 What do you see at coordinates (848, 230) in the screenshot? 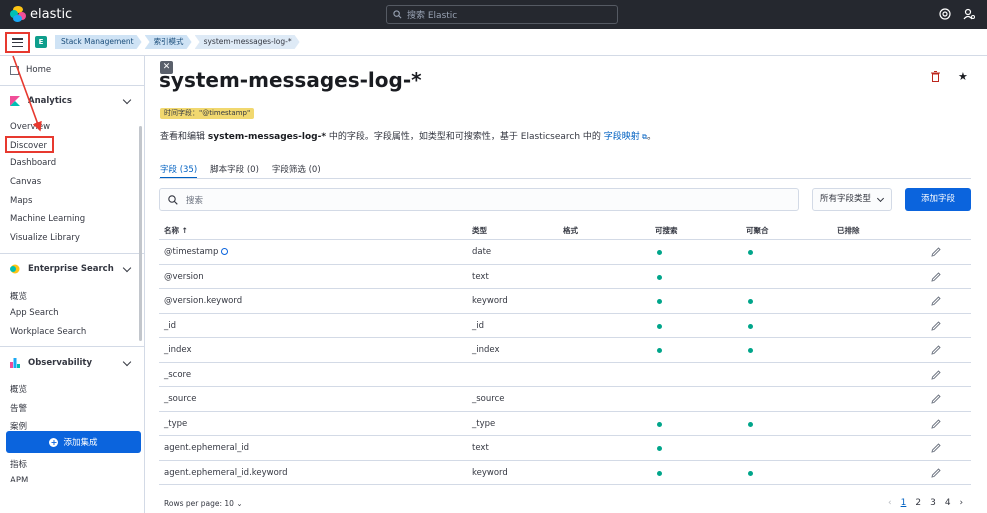
I see `column-header-excluded: 已排除` at bounding box center [848, 230].